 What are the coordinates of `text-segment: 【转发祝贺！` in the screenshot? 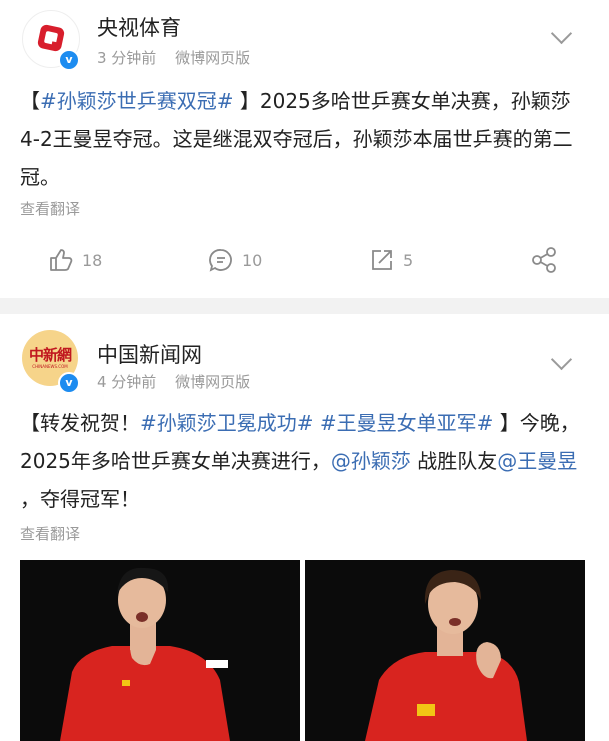 It's located at (80, 423).